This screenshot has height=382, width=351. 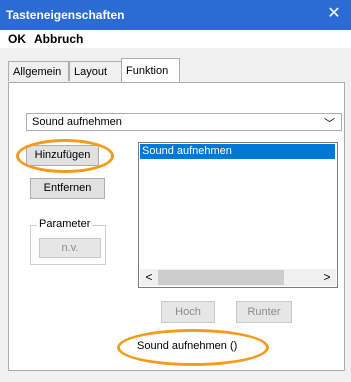 I want to click on list-item: Sound aufnehmen, so click(x=237, y=151).